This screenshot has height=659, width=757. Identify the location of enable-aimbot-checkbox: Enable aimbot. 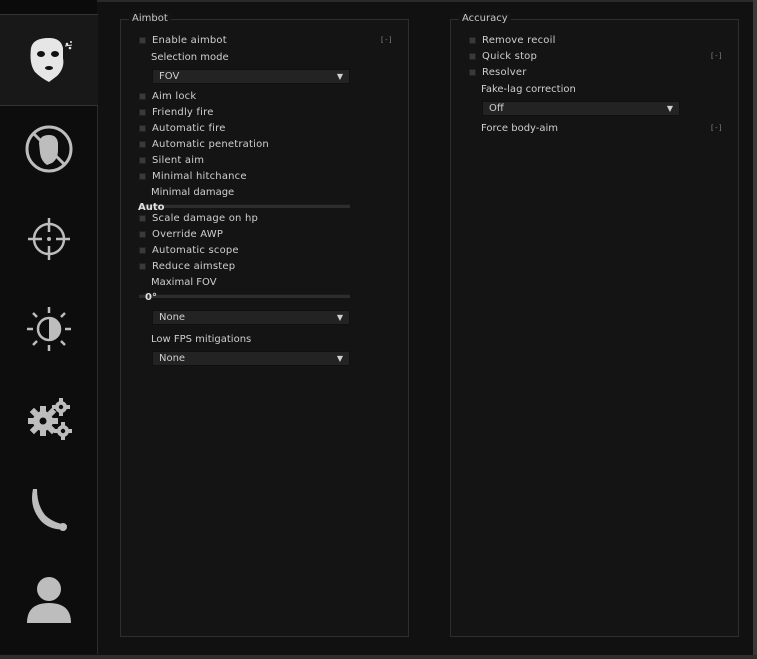
(183, 40).